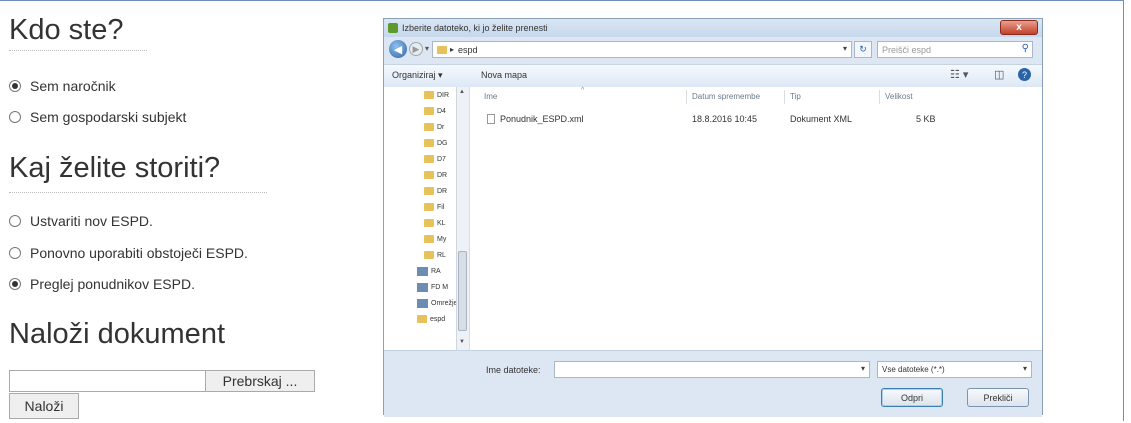 Image resolution: width=1131 pixels, height=423 pixels. Describe the element at coordinates (427, 48) in the screenshot. I see `history-dropdown-icon: ▾` at that location.